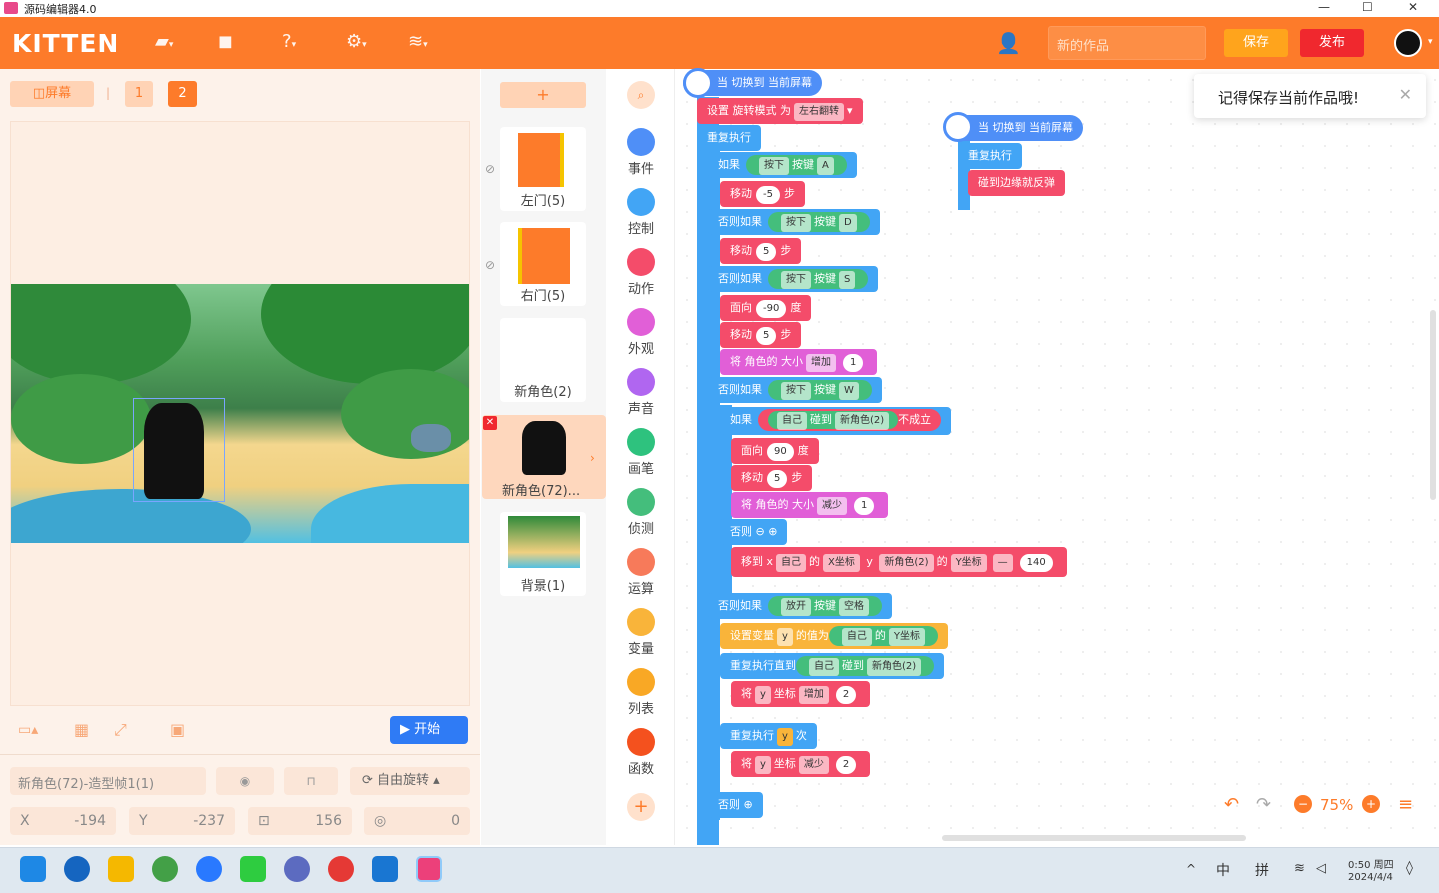 The image size is (1439, 893). I want to click on change-coord-block: 将 y 坐标 增加 2, so click(801, 694).